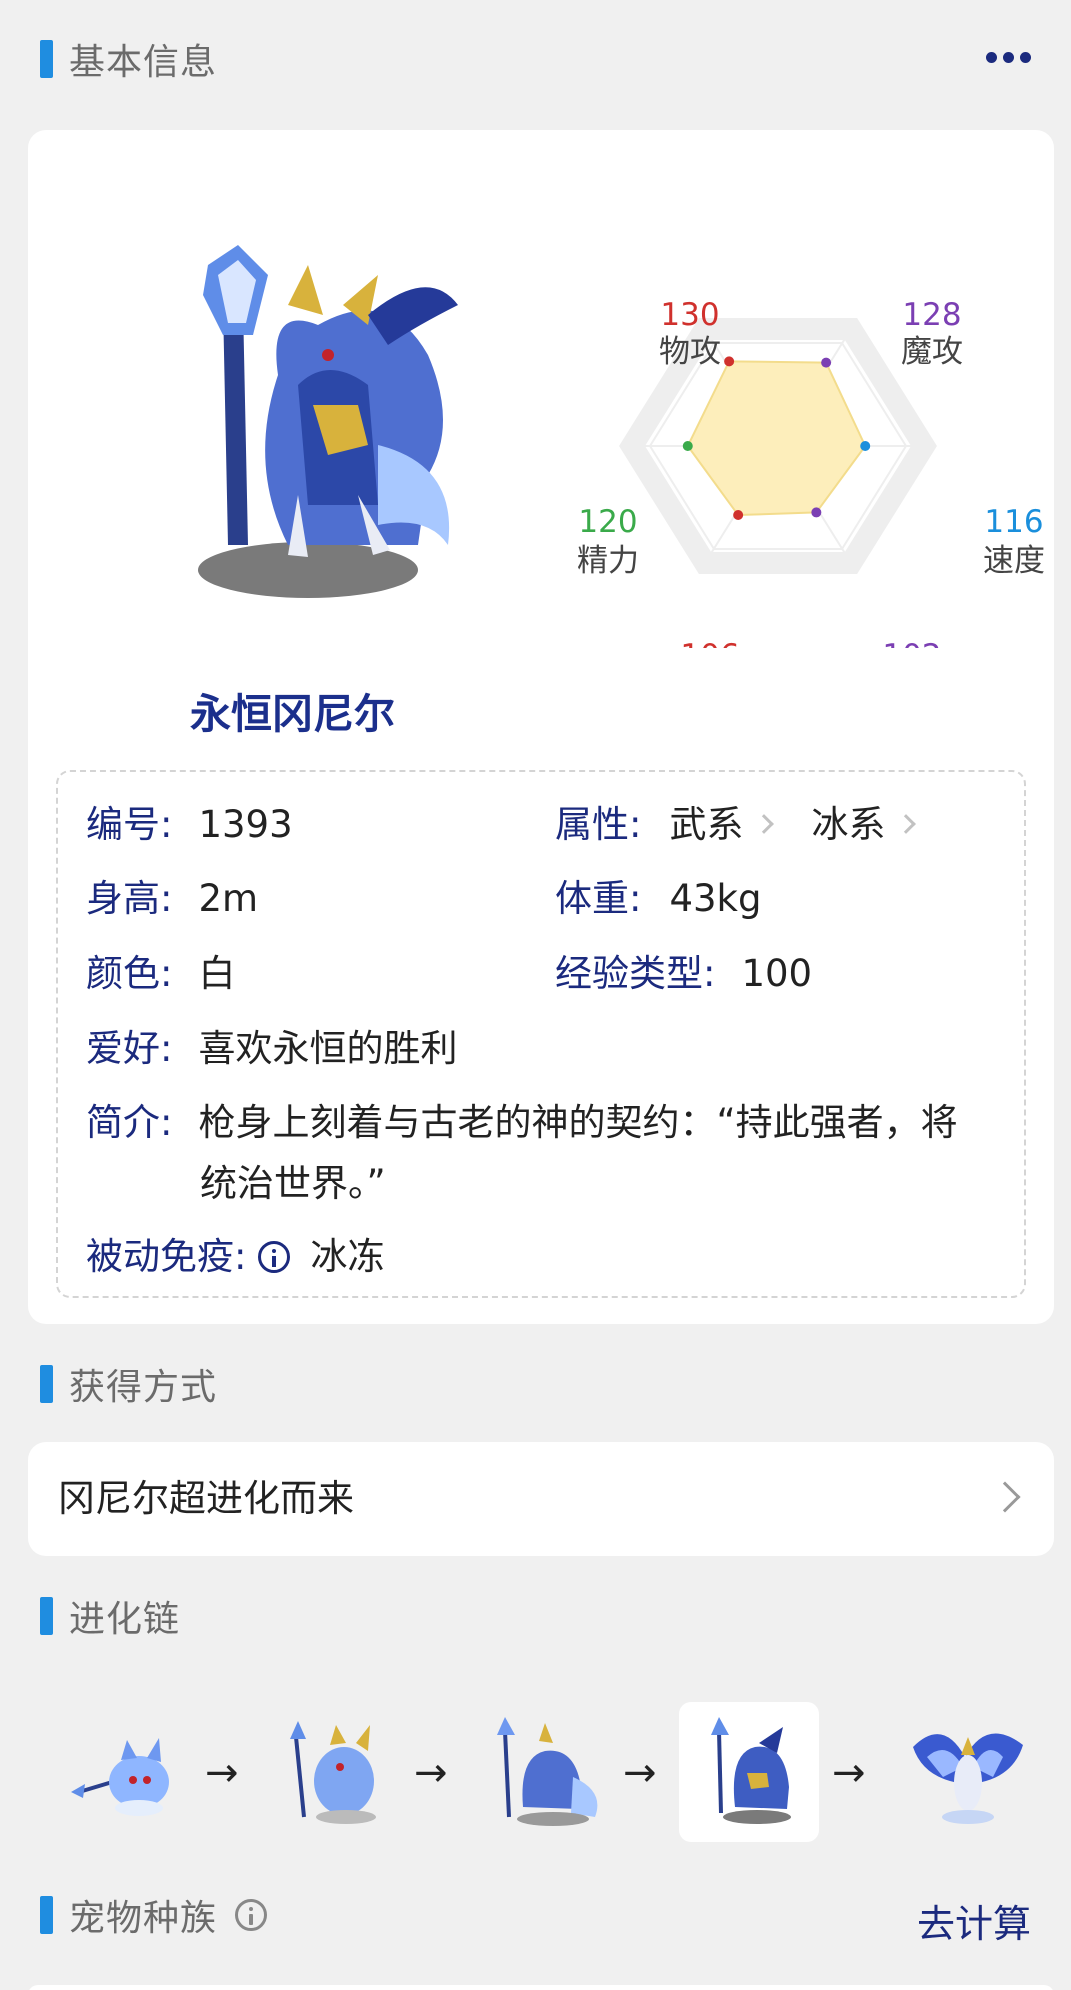 The width and height of the screenshot is (1071, 1990). What do you see at coordinates (328, 1048) in the screenshot?
I see `hobby-value: 喜欢永恒的胜利` at bounding box center [328, 1048].